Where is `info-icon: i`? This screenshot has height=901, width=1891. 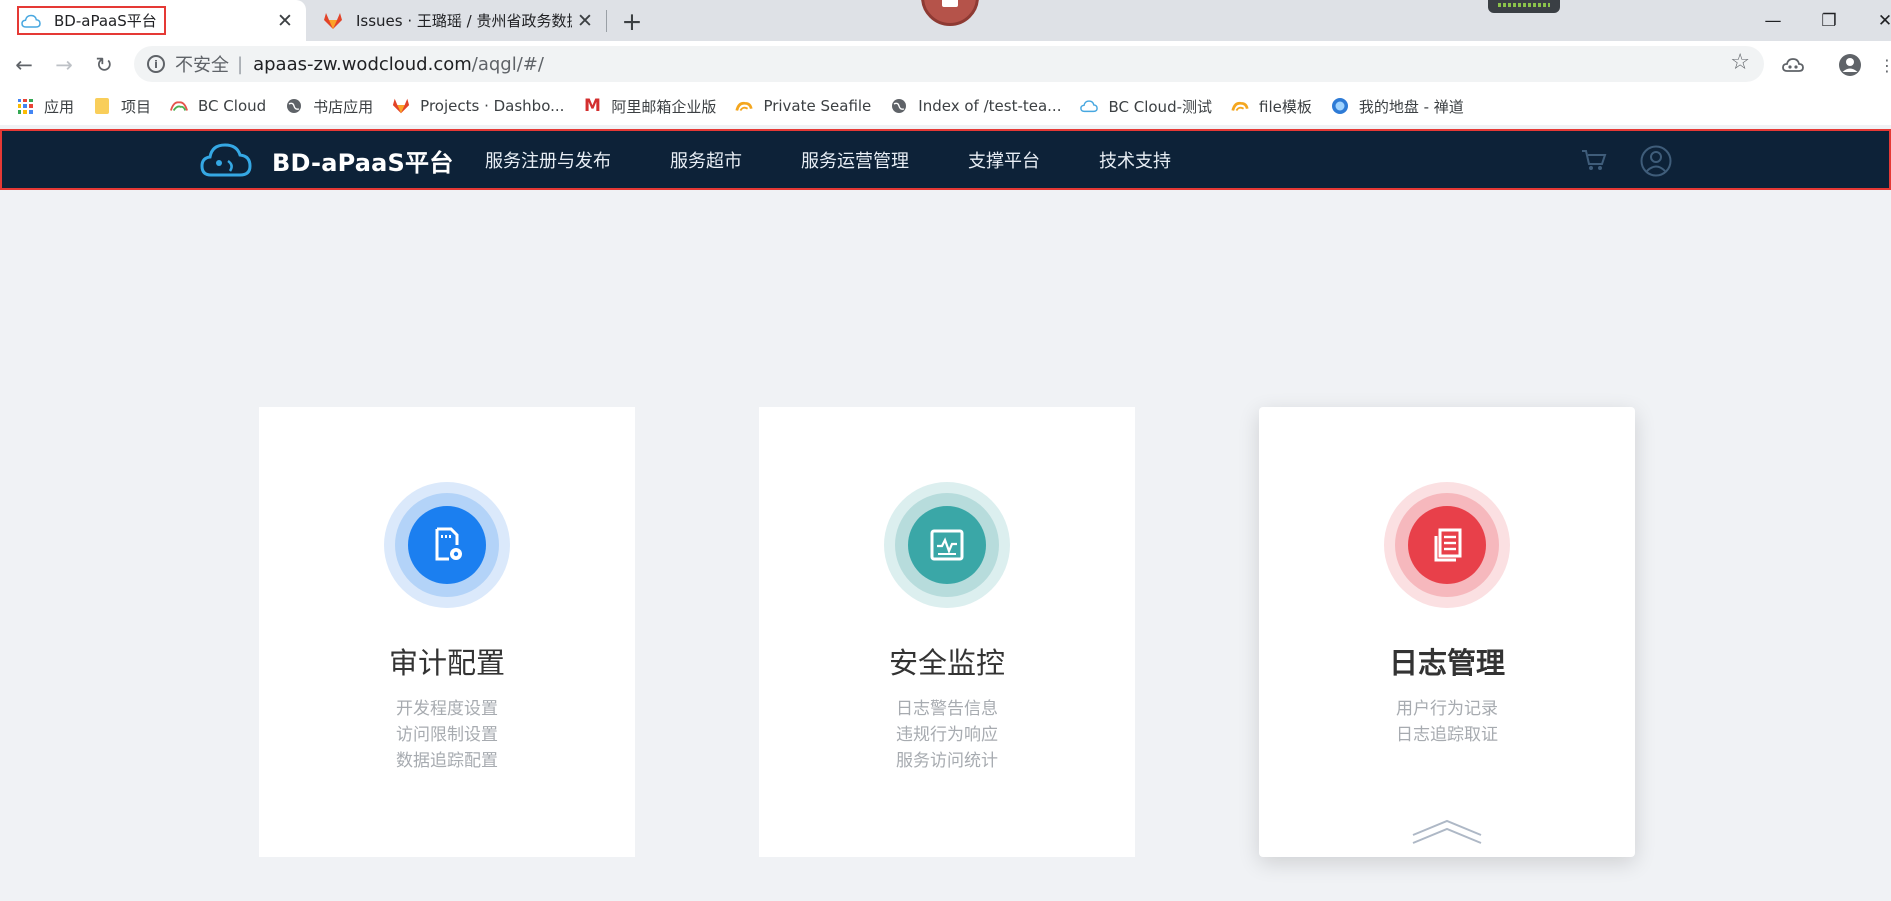 info-icon: i is located at coordinates (156, 64).